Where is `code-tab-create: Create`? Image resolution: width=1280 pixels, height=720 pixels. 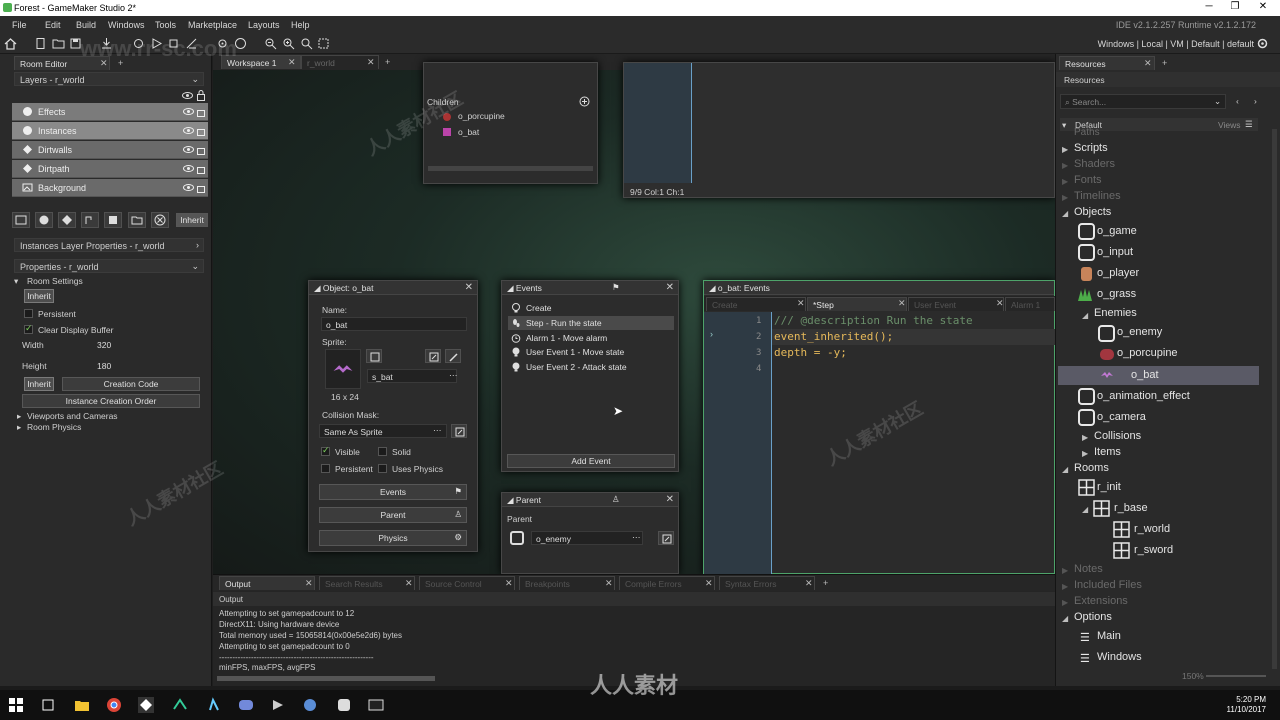
code-tab-create: Create is located at coordinates (756, 304).